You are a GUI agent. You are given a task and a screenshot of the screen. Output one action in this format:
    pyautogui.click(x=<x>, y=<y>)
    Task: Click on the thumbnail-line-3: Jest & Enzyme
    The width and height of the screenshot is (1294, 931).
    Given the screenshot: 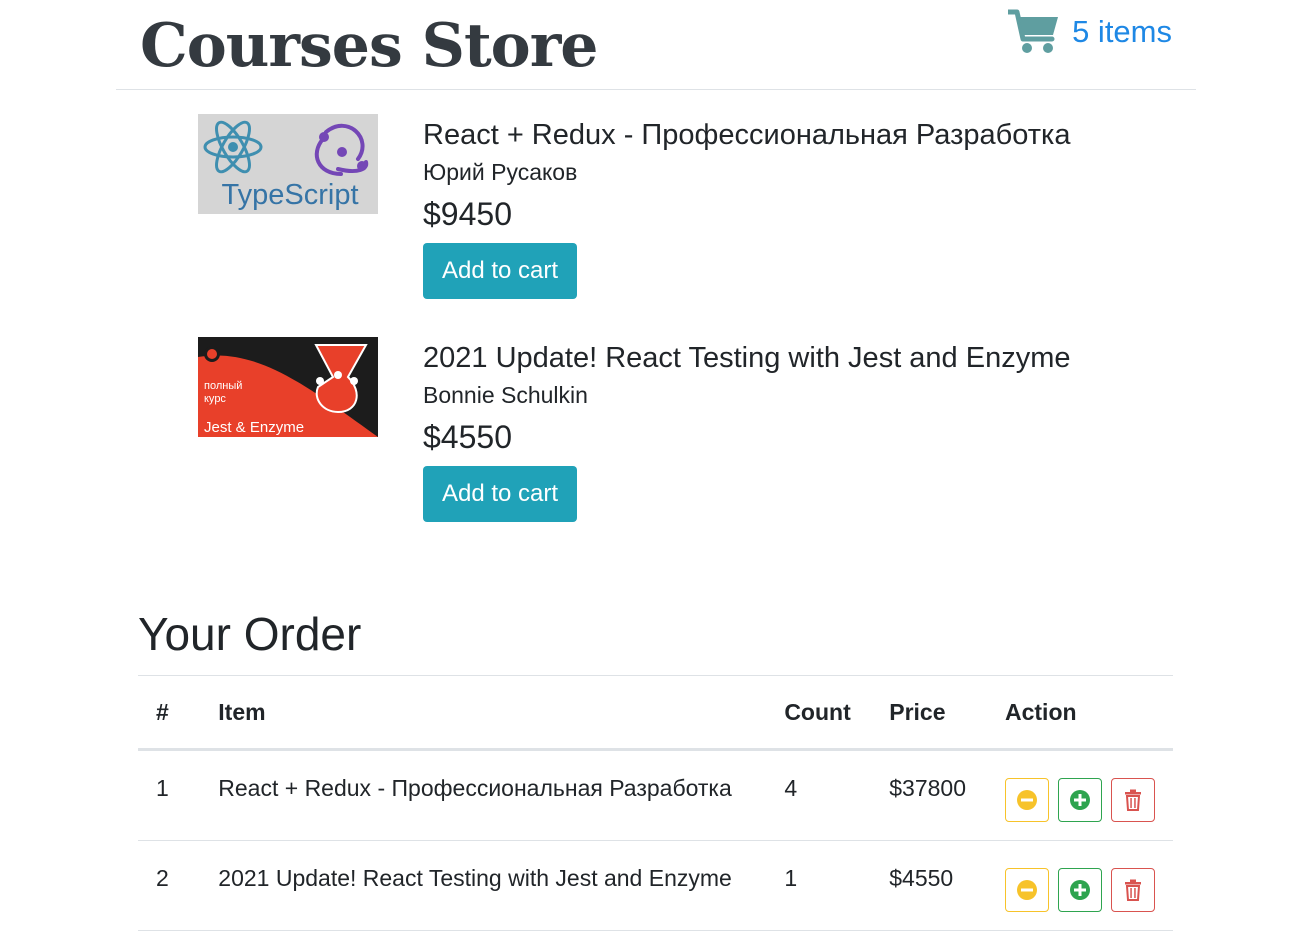 What is the action you would take?
    pyautogui.click(x=254, y=427)
    